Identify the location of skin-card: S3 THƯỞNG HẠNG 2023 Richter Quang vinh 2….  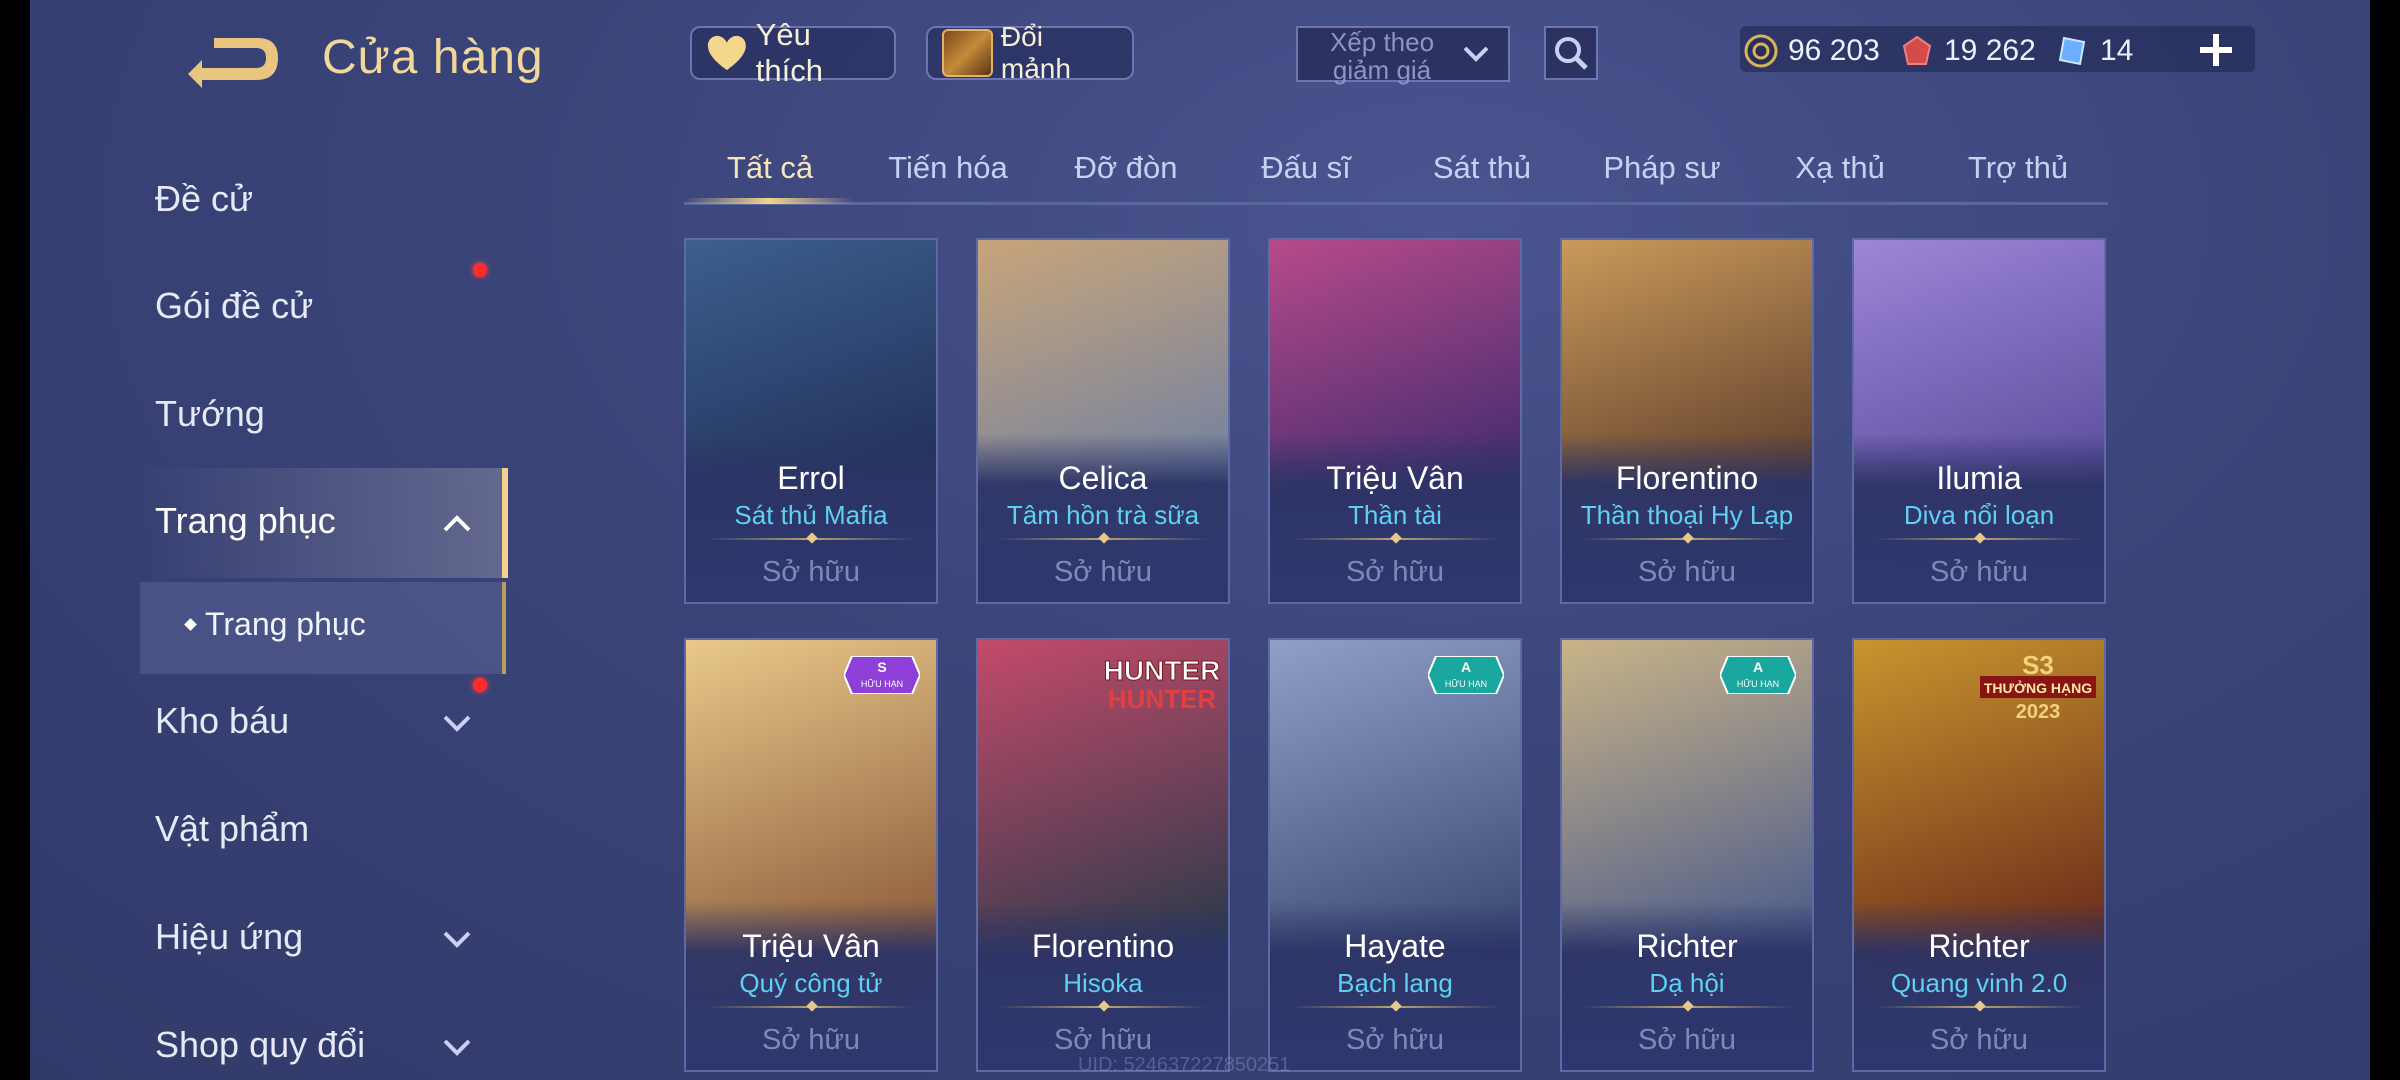
(1979, 855).